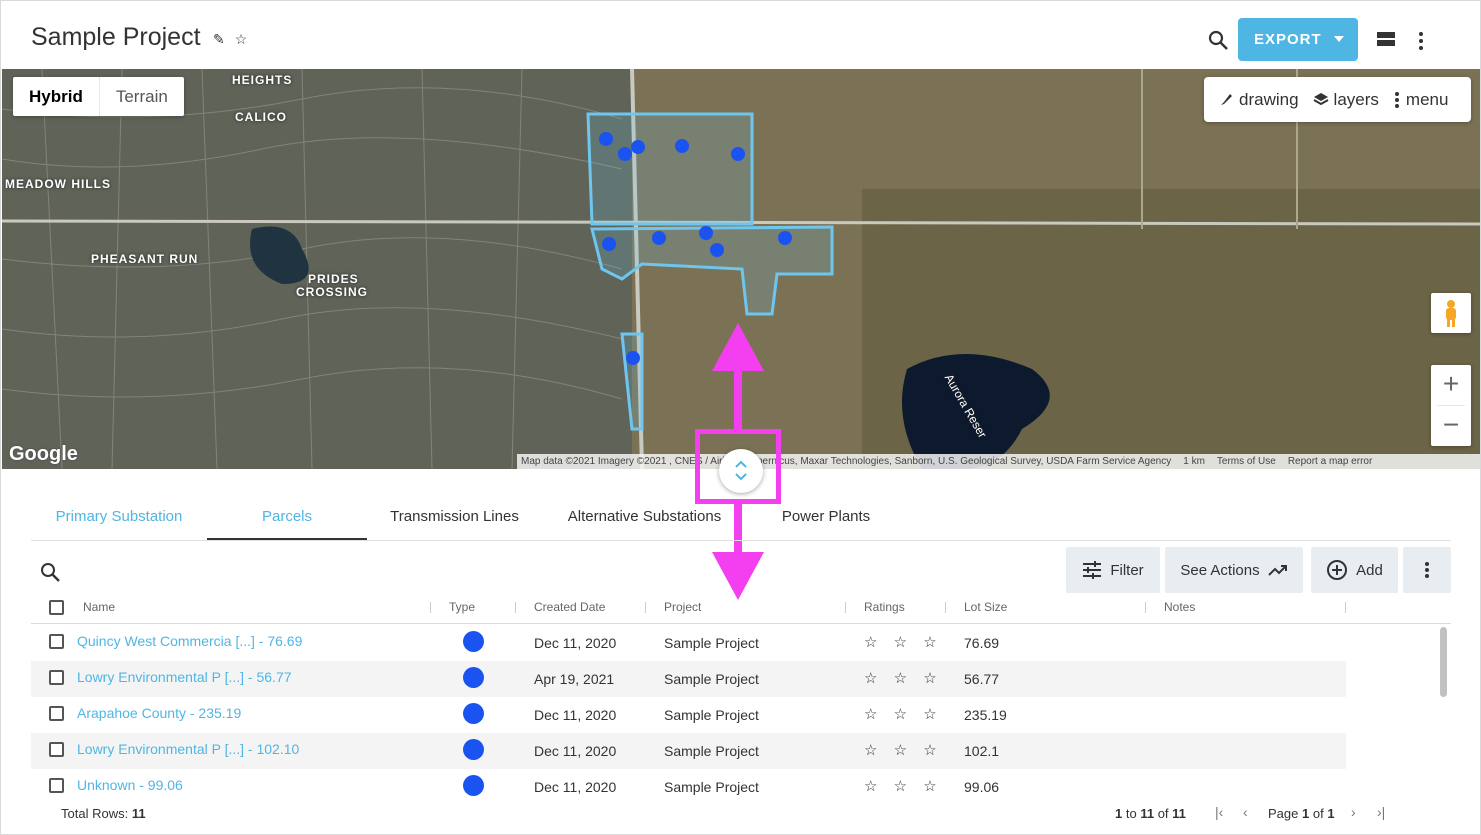 The image size is (1481, 835). Describe the element at coordinates (58, 184) in the screenshot. I see `map-label-meadow-hills: MEADOW HILLS` at that location.